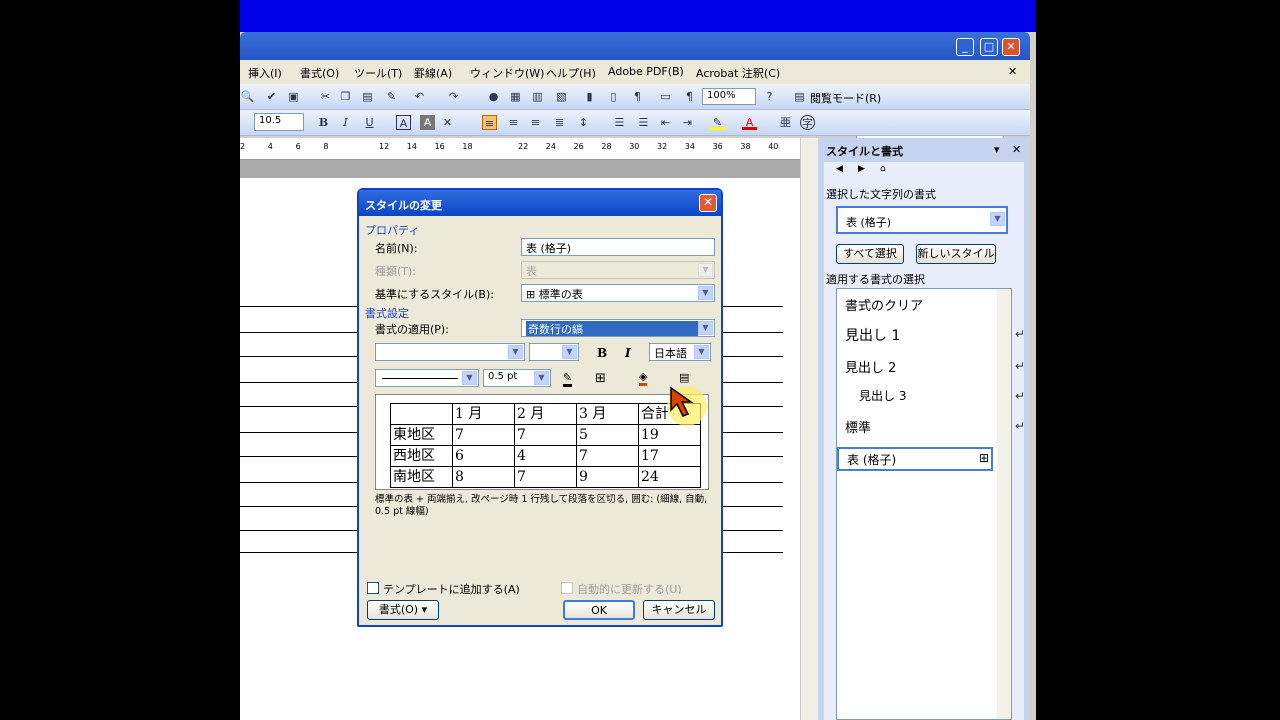 This screenshot has width=1280, height=720. I want to click on style-item-clear: 書式のクリア, so click(884, 304).